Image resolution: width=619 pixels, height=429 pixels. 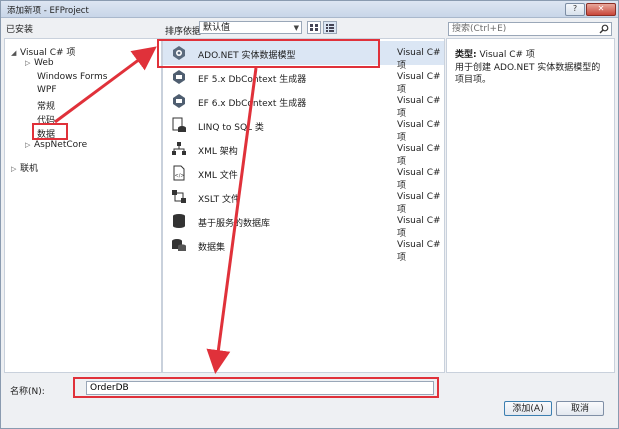 I want to click on installed-heading: 已安装, so click(x=20, y=30).